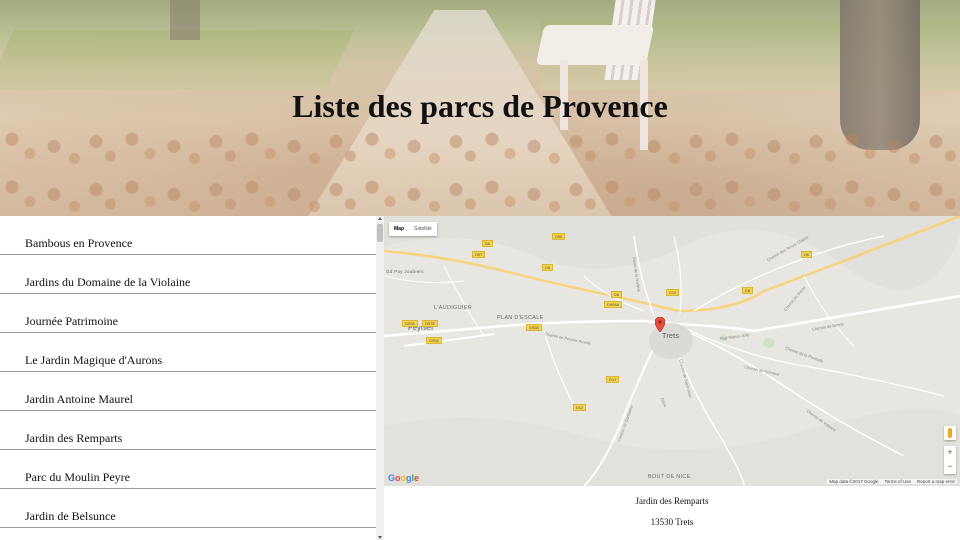  I want to click on scroll-up-icon, so click(380, 218).